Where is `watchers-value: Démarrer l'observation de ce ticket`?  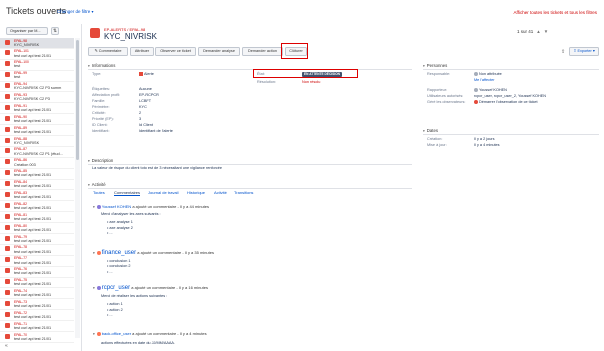
watchers-value: Démarrer l'observation de ce ticket is located at coordinates (506, 102).